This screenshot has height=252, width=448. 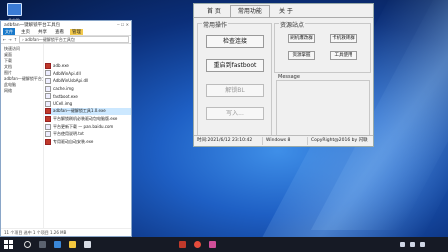 I want to click on volume-icon, so click(x=422, y=244).